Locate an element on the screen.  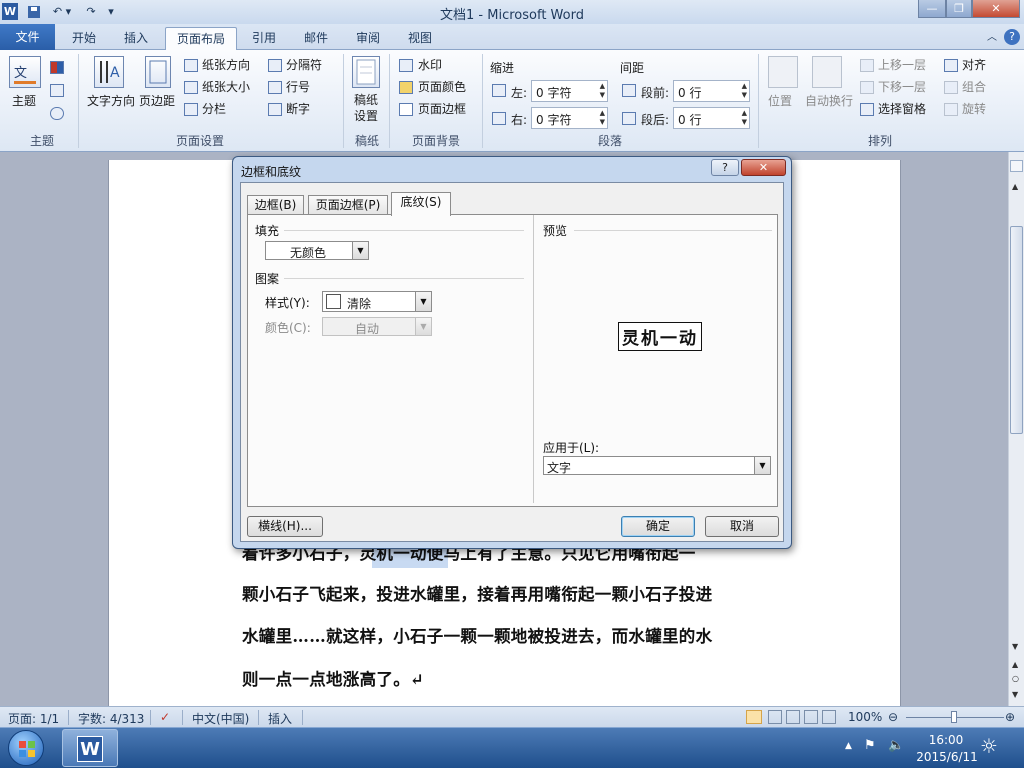
apply-to-dropdown: 文字 ▼ is located at coordinates (657, 465).